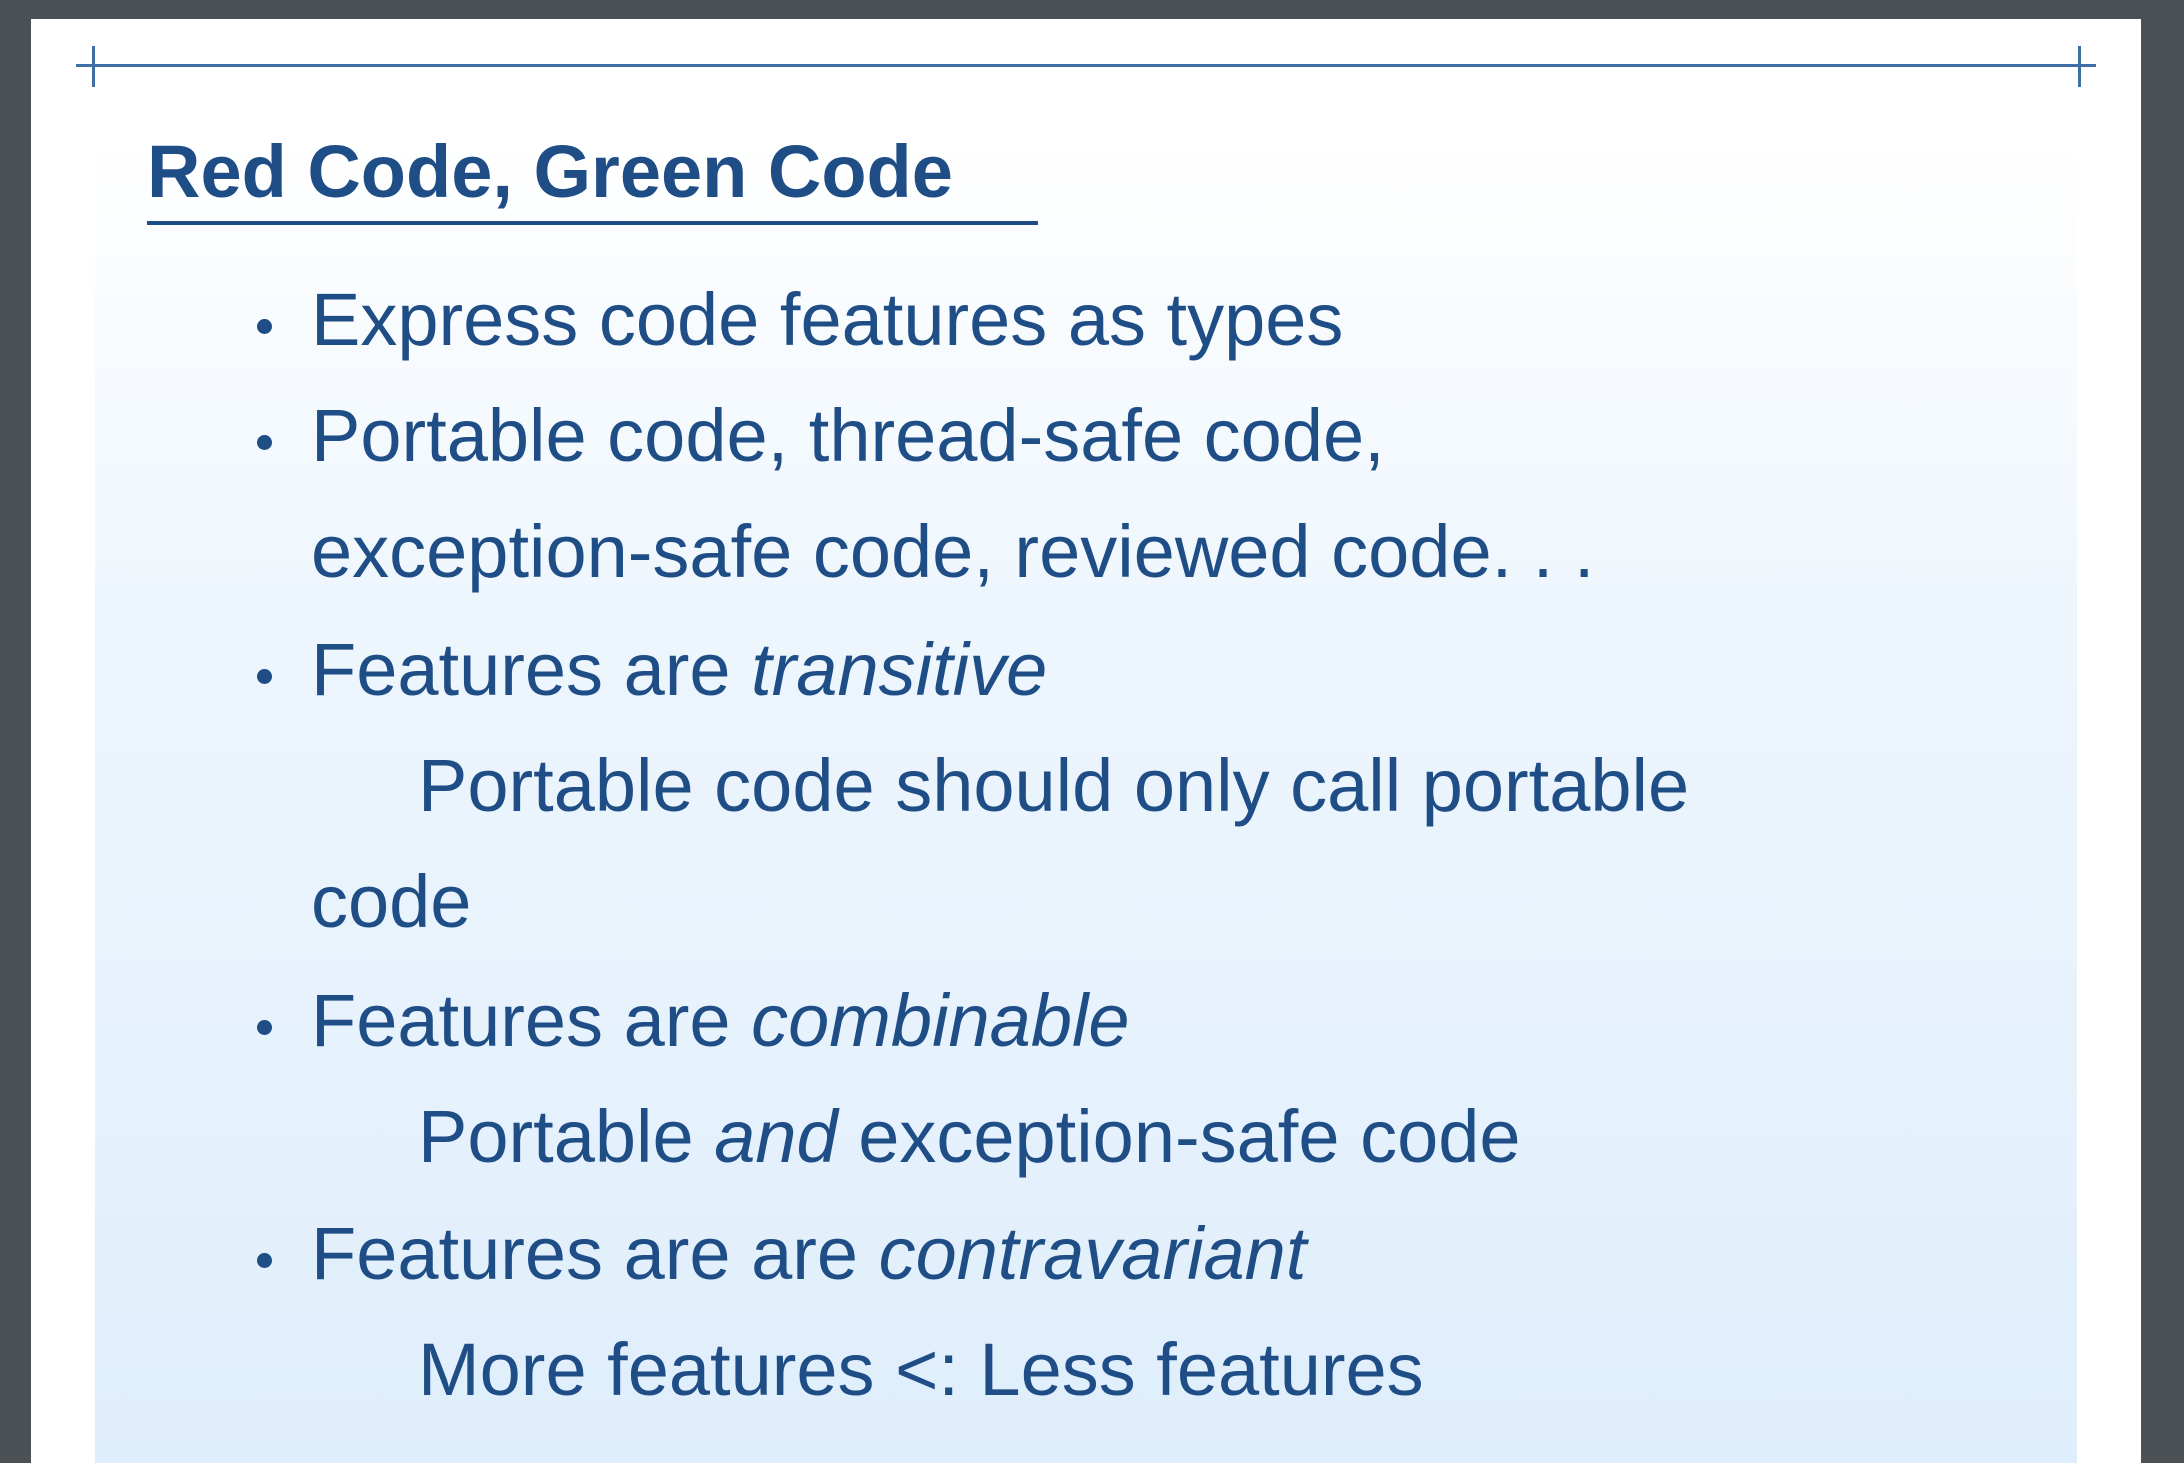 This screenshot has width=2184, height=1463. I want to click on bullet-item-5: Features are are contravariant, so click(808, 1254).